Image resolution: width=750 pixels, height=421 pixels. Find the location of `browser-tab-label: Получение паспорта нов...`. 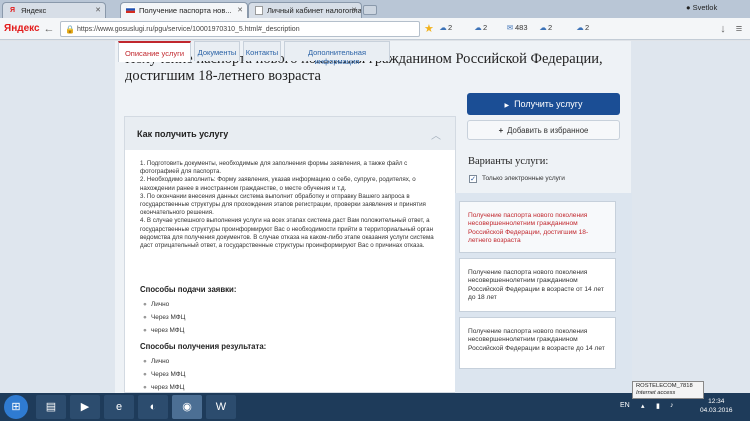

browser-tab-label: Получение паспорта нов... is located at coordinates (185, 10).